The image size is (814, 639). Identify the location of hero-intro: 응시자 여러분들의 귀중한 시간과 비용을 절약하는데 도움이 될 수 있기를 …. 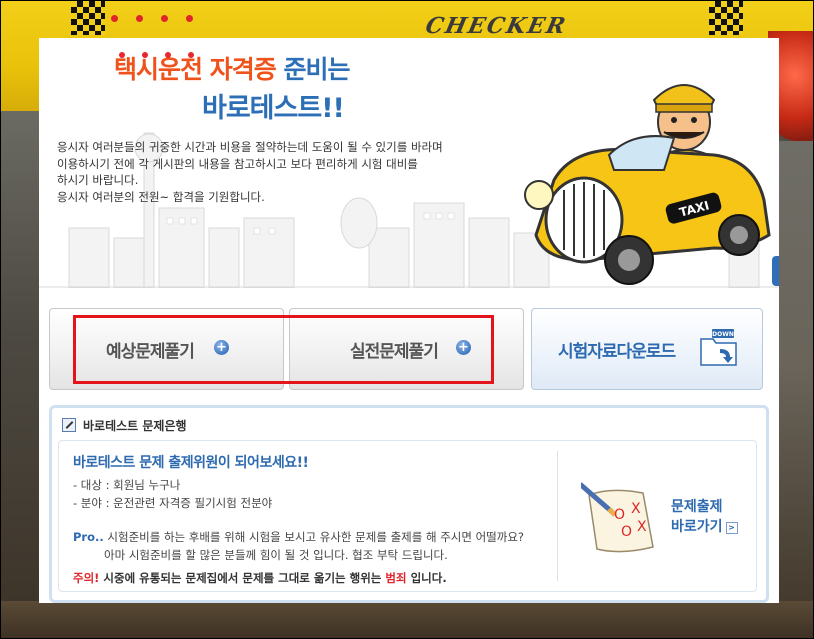
(292, 172).